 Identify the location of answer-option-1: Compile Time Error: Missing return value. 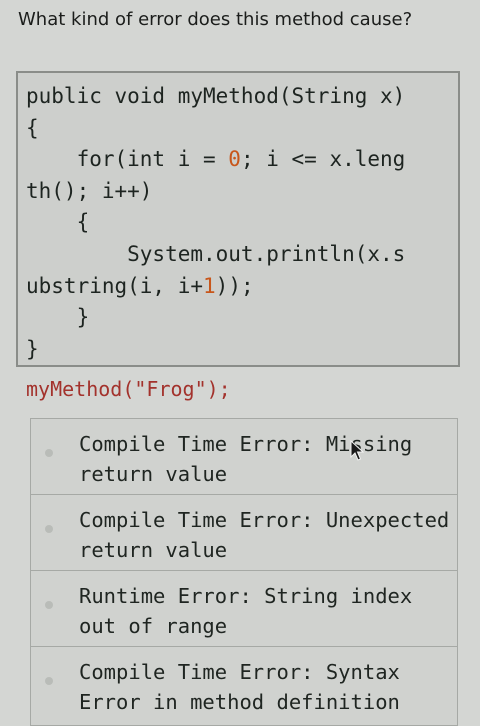
(244, 456).